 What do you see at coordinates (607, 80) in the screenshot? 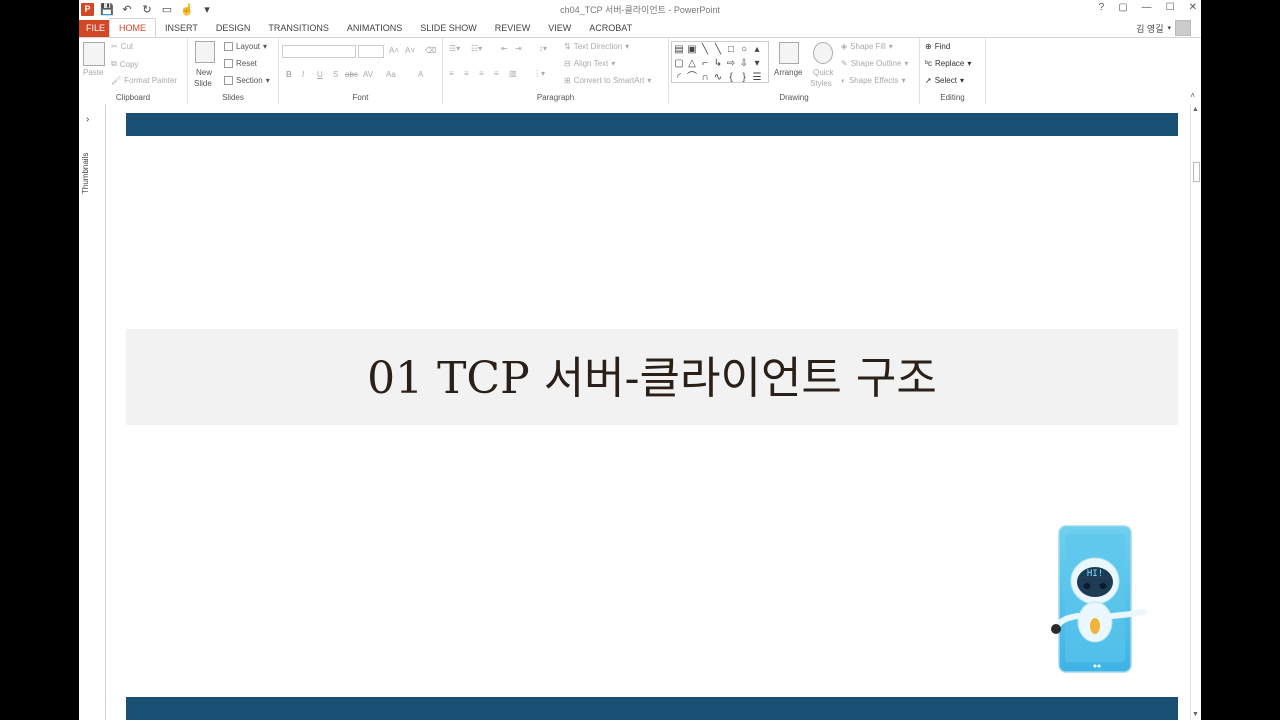
I see `convert-smartart-button: ⊞ Convert to SmartArt ▾` at bounding box center [607, 80].